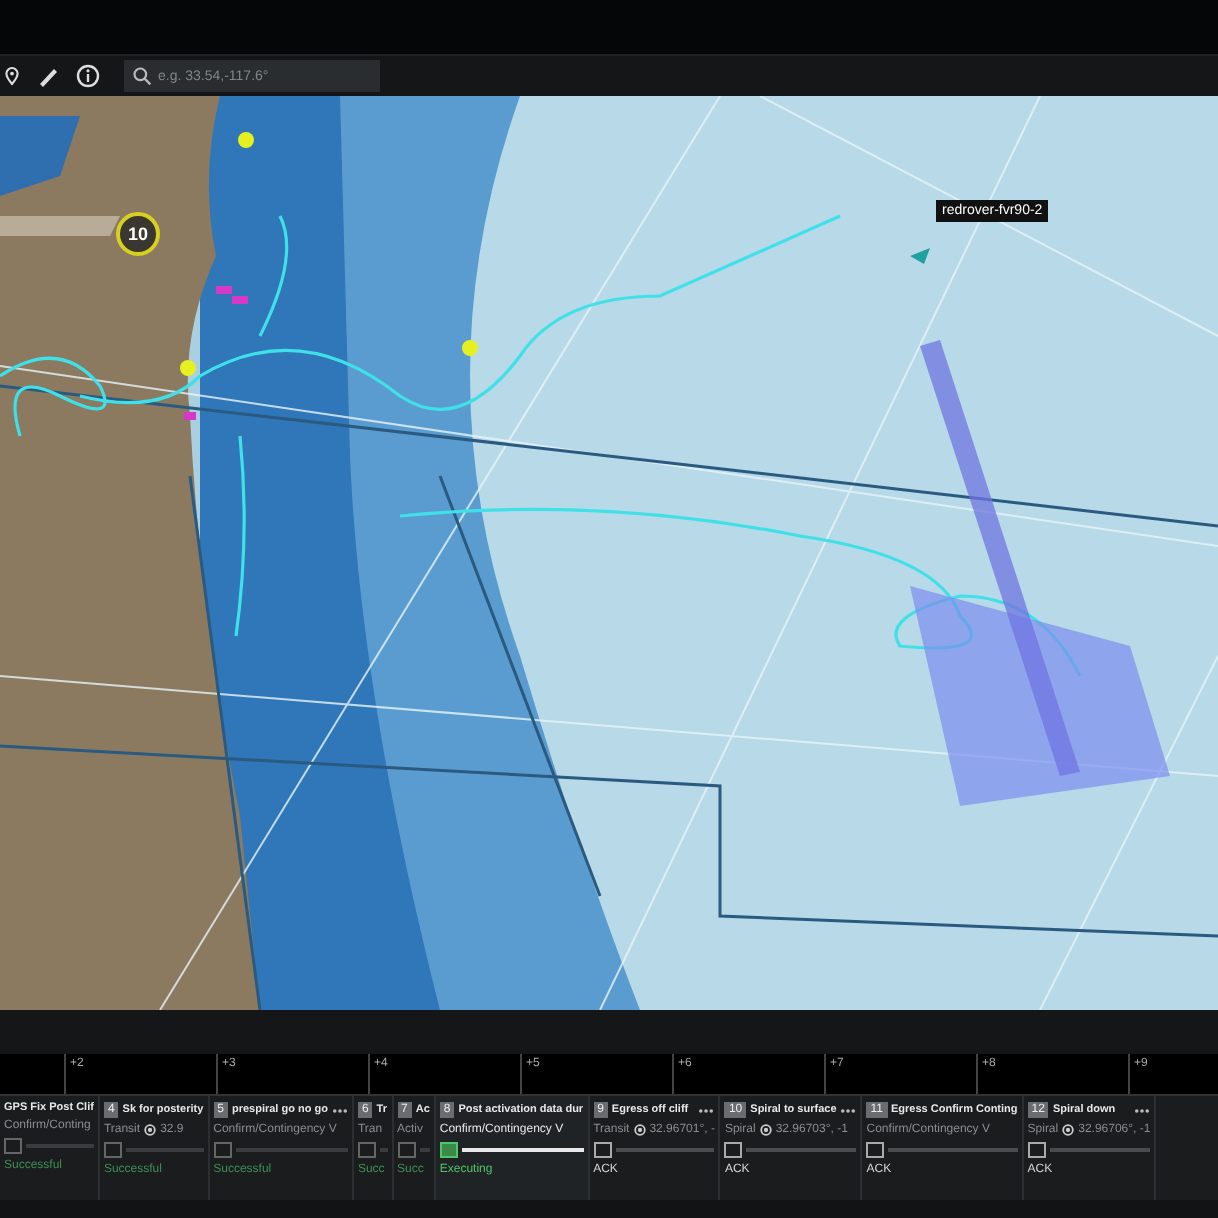  I want to click on ruler-icon, so click(48, 76).